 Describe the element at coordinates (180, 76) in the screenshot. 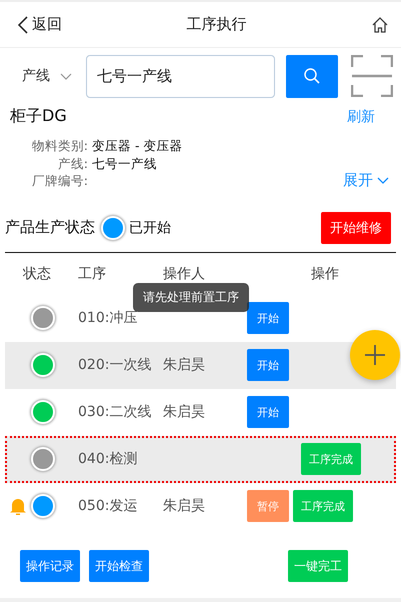

I see `search-field: 七号一产线` at that location.